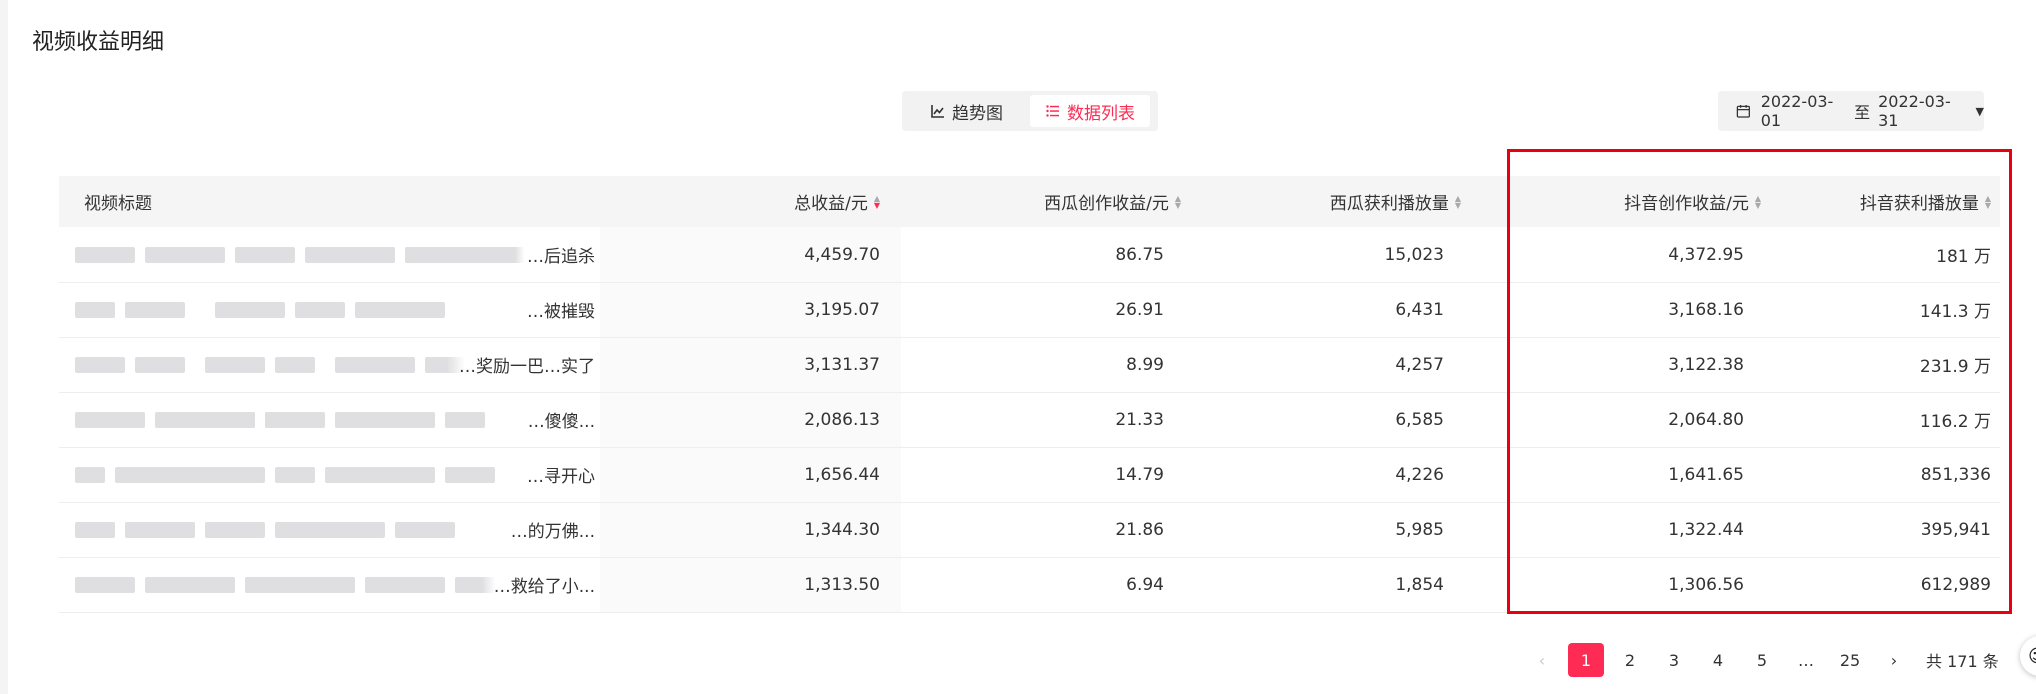 The height and width of the screenshot is (694, 2036). Describe the element at coordinates (842, 529) in the screenshot. I see `cell-total: 1,344.30` at that location.